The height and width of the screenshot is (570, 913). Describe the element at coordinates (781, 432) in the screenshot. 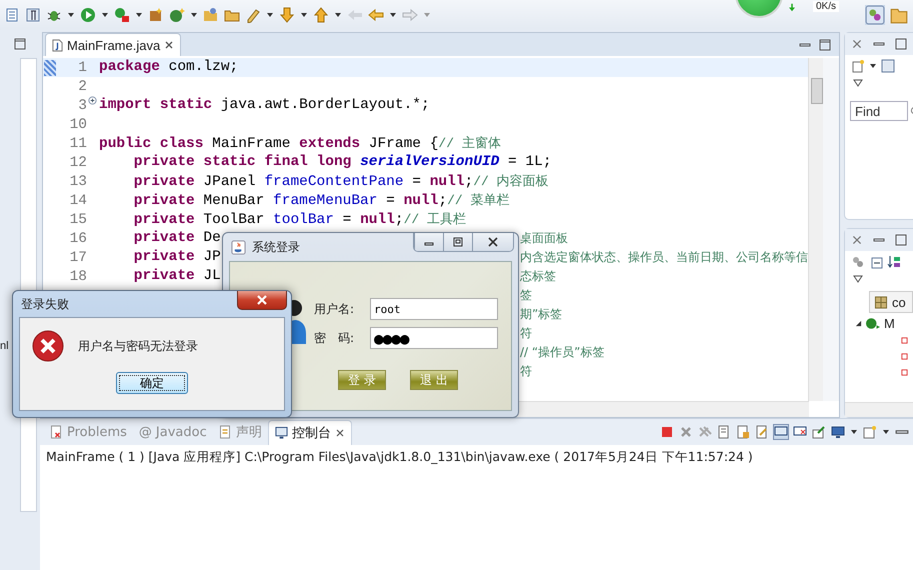

I see `show-output-icon` at that location.